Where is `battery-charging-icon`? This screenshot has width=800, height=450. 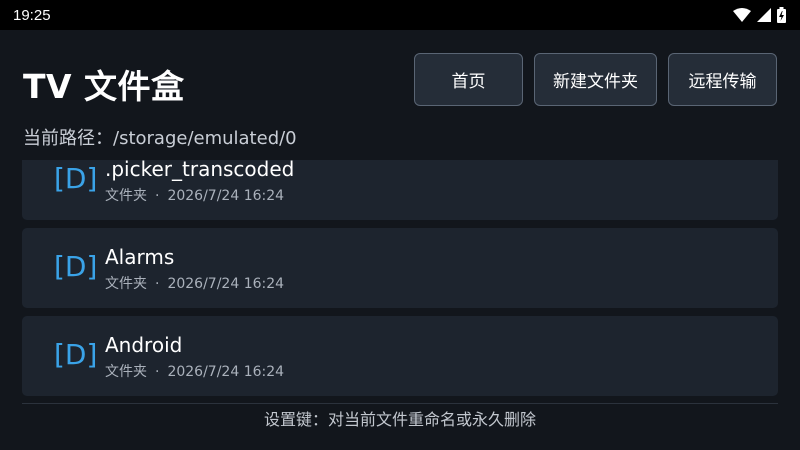
battery-charging-icon is located at coordinates (781, 15).